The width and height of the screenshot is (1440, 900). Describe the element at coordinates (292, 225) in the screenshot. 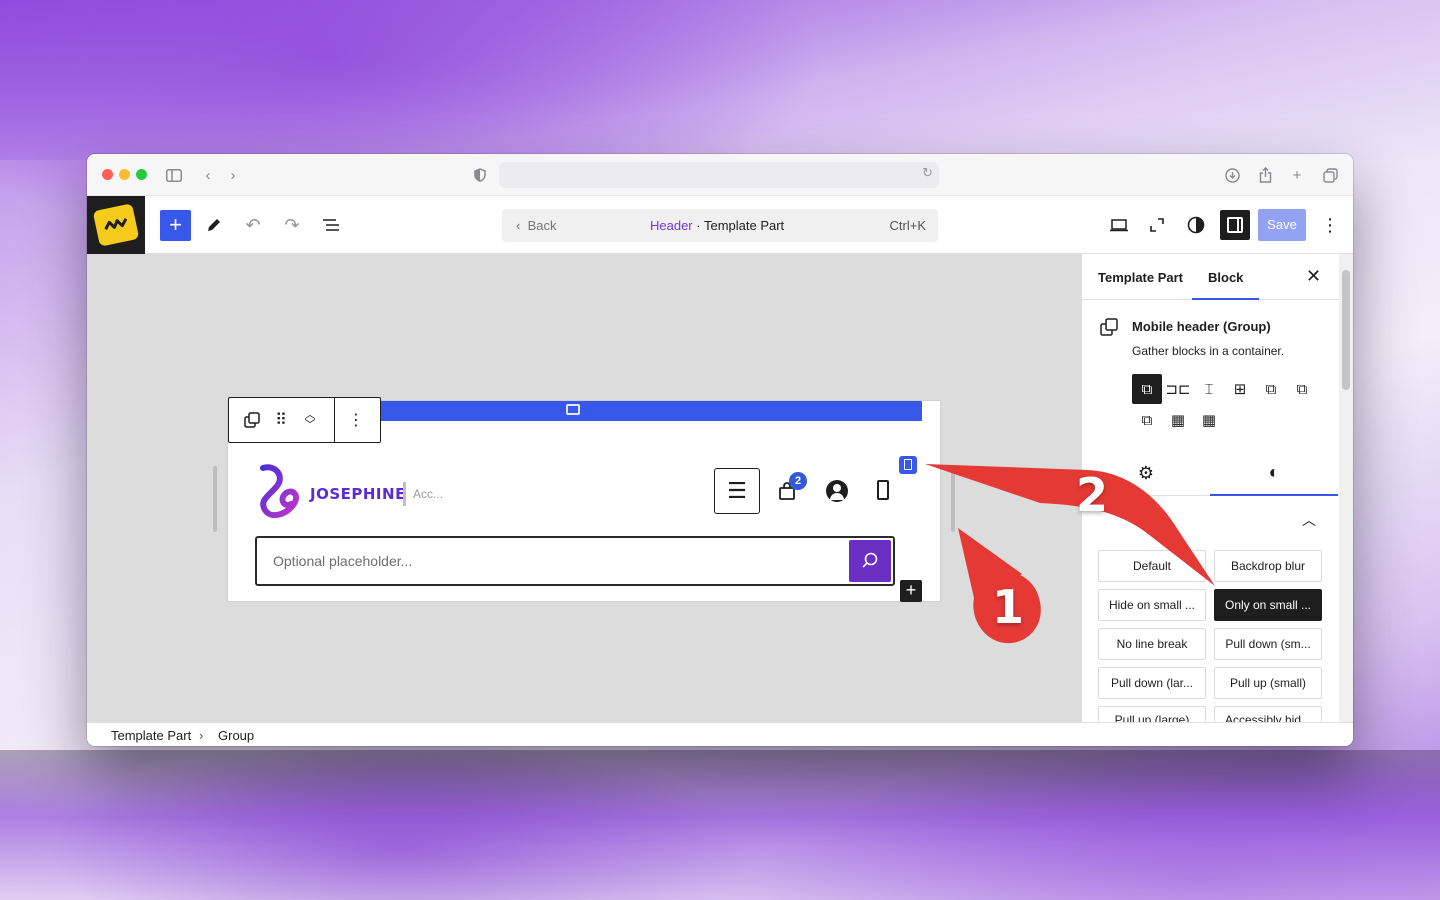

I see `redo-icon: ↷` at that location.